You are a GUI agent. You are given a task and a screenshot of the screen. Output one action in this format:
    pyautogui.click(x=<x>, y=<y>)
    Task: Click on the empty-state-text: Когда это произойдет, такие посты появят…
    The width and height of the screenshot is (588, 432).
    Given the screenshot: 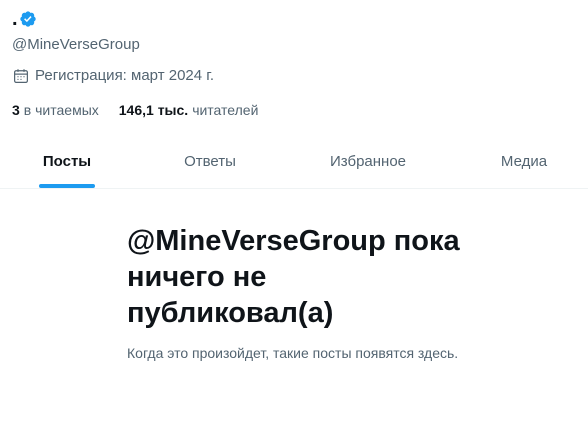 What is the action you would take?
    pyautogui.click(x=293, y=353)
    